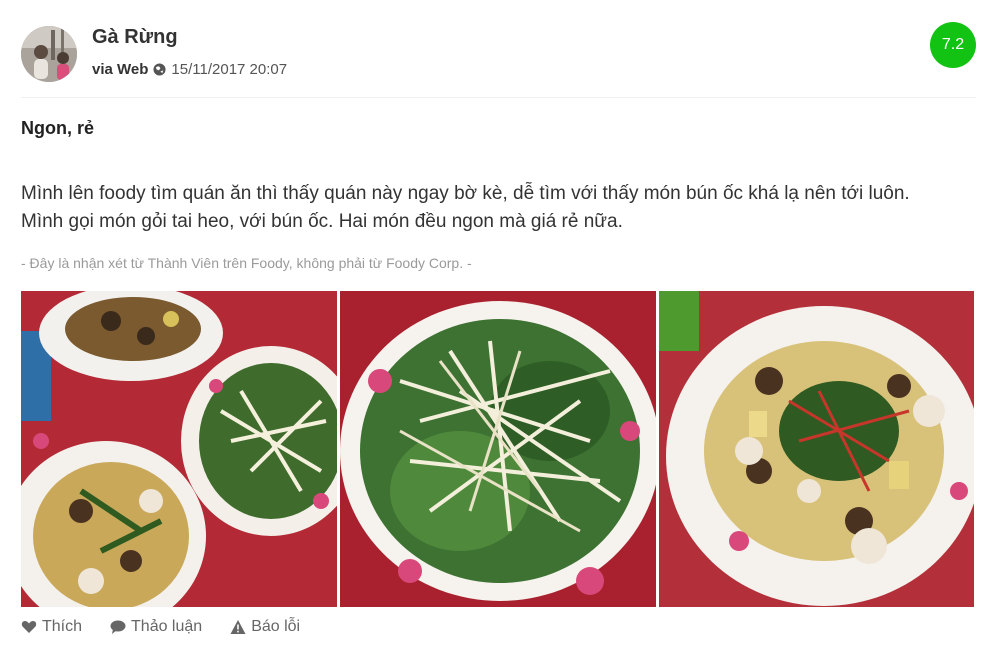 The width and height of the screenshot is (1000, 650). What do you see at coordinates (238, 627) in the screenshot?
I see `warning-icon` at bounding box center [238, 627].